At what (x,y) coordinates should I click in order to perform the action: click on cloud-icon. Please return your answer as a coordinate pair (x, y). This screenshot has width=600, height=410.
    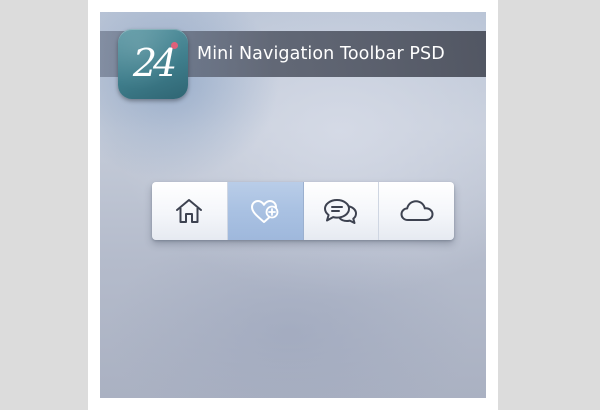
    Looking at the image, I should click on (417, 210).